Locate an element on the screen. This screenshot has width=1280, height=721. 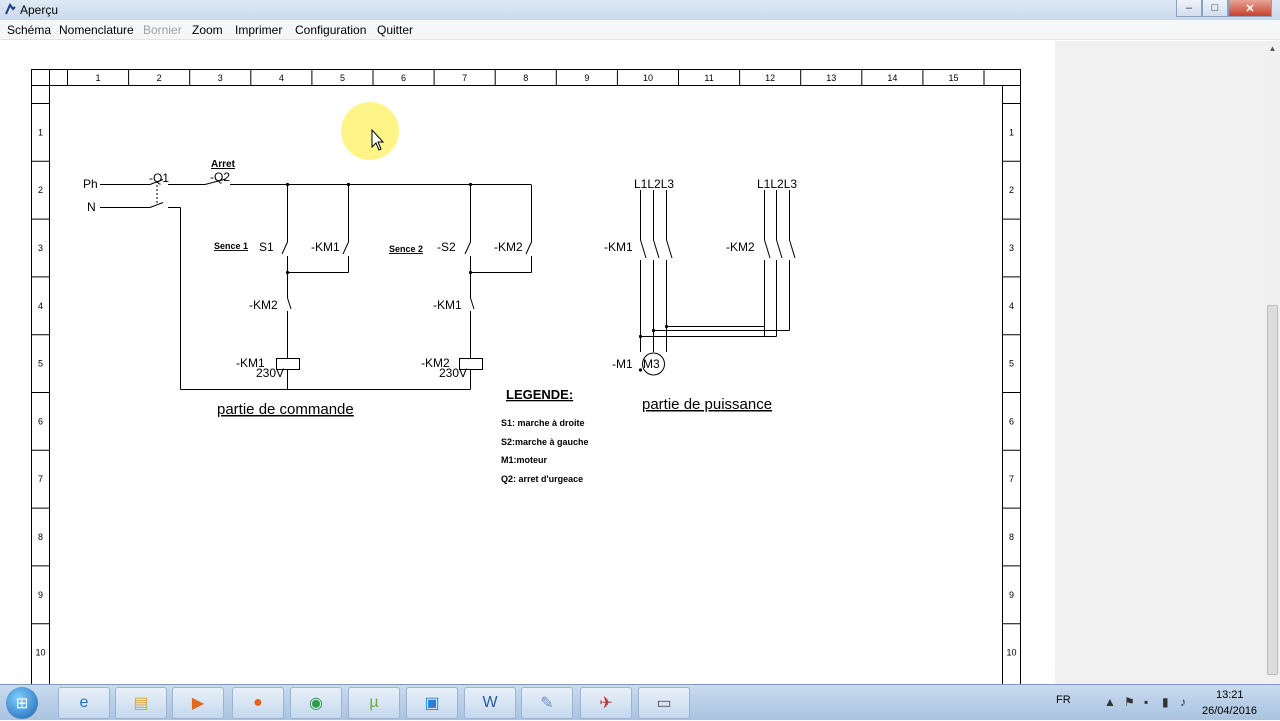
network-icon: ▮ is located at coordinates (1165, 702).